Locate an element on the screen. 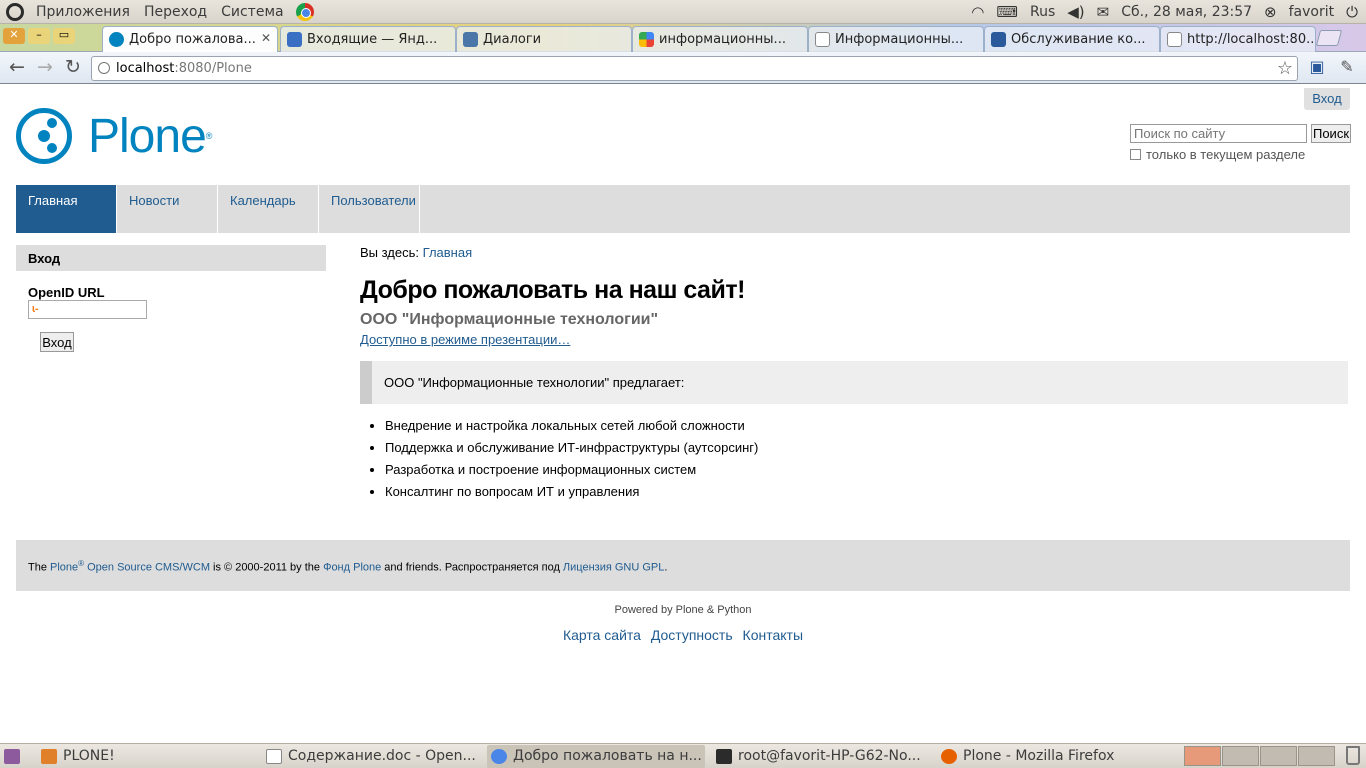 This screenshot has height=768, width=1366. taskbar-item: PLONE! is located at coordinates (146, 756).